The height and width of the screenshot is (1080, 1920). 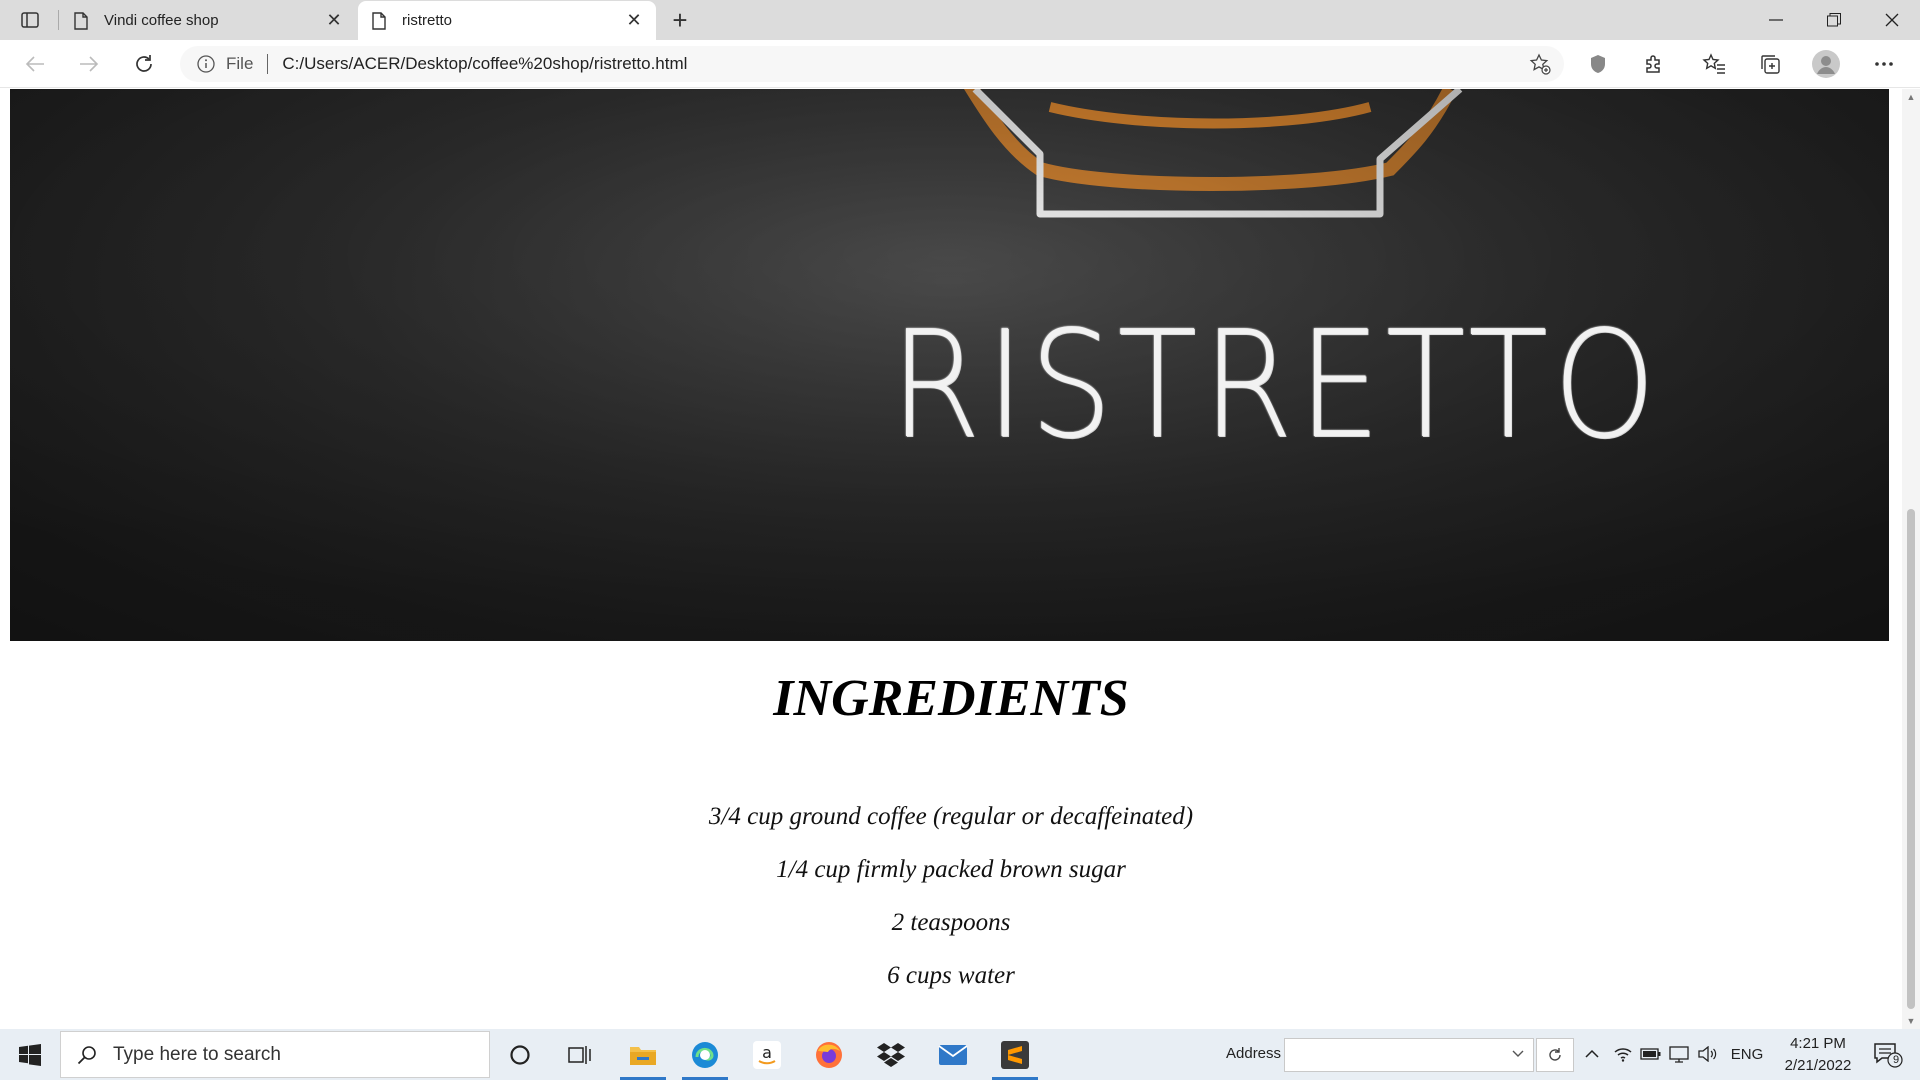 What do you see at coordinates (1555, 1055) in the screenshot?
I see `address-refresh-icon` at bounding box center [1555, 1055].